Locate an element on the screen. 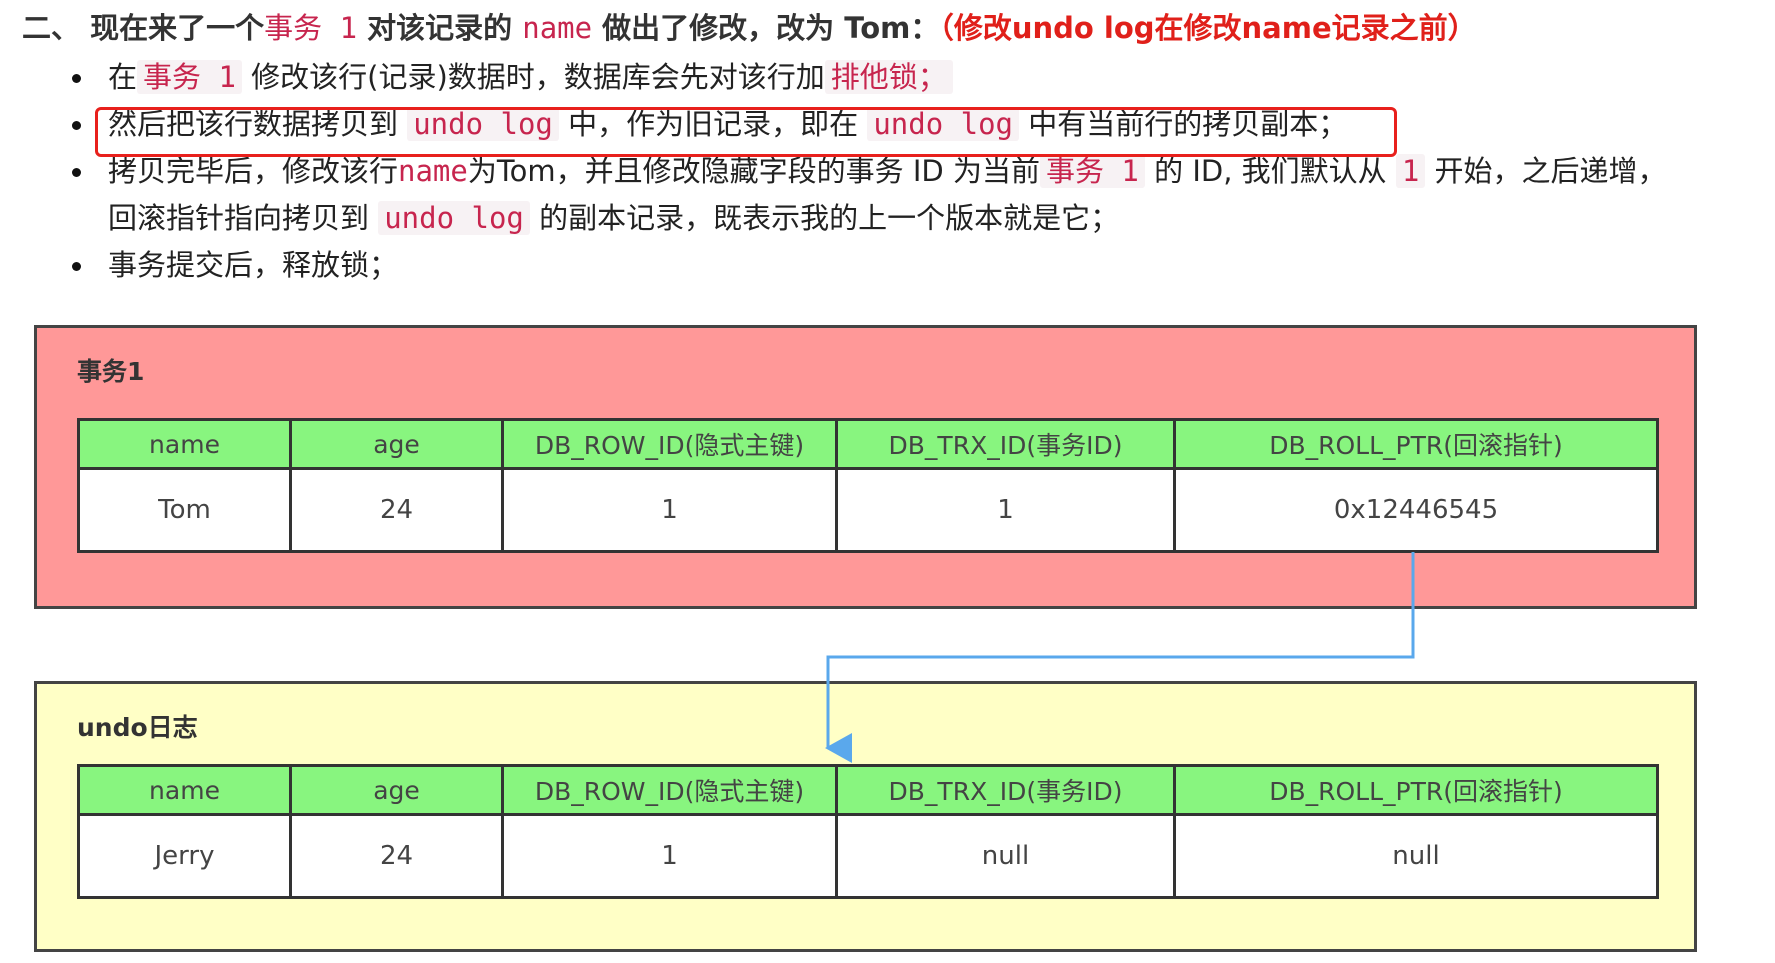 The height and width of the screenshot is (963, 1775). highlight-box is located at coordinates (746, 132).